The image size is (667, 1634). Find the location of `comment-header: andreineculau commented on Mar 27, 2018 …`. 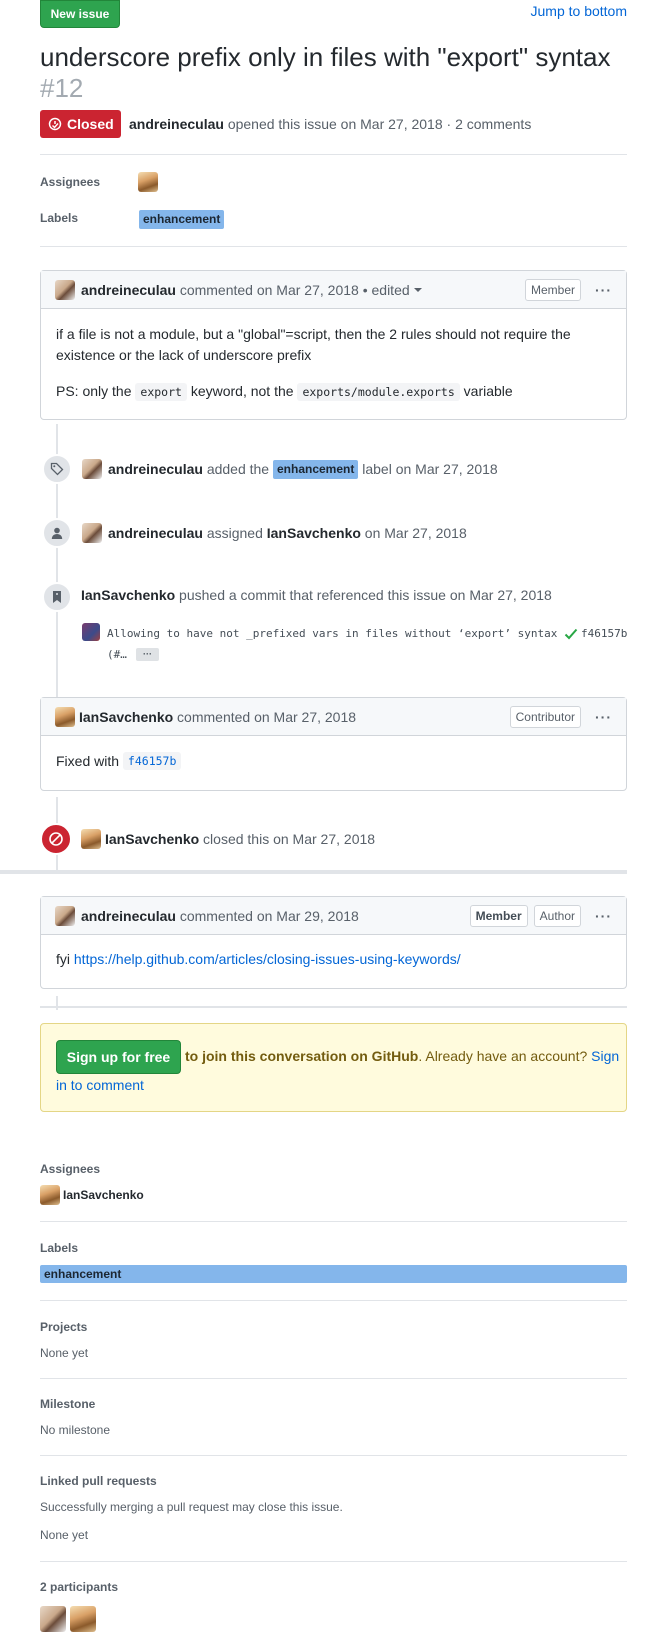

comment-header: andreineculau commented on Mar 27, 2018 … is located at coordinates (333, 290).